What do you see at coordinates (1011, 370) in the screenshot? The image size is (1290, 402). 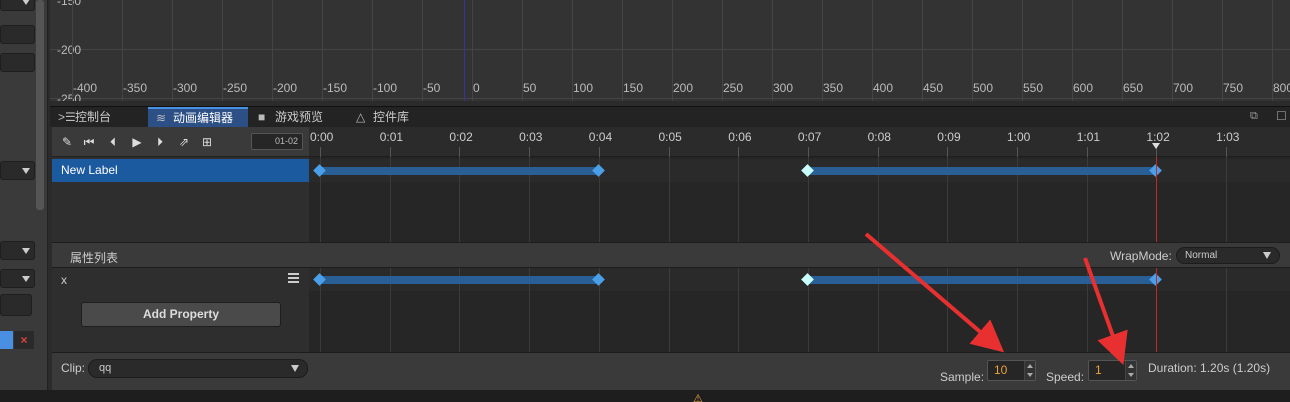 I see `sample-input: 10` at bounding box center [1011, 370].